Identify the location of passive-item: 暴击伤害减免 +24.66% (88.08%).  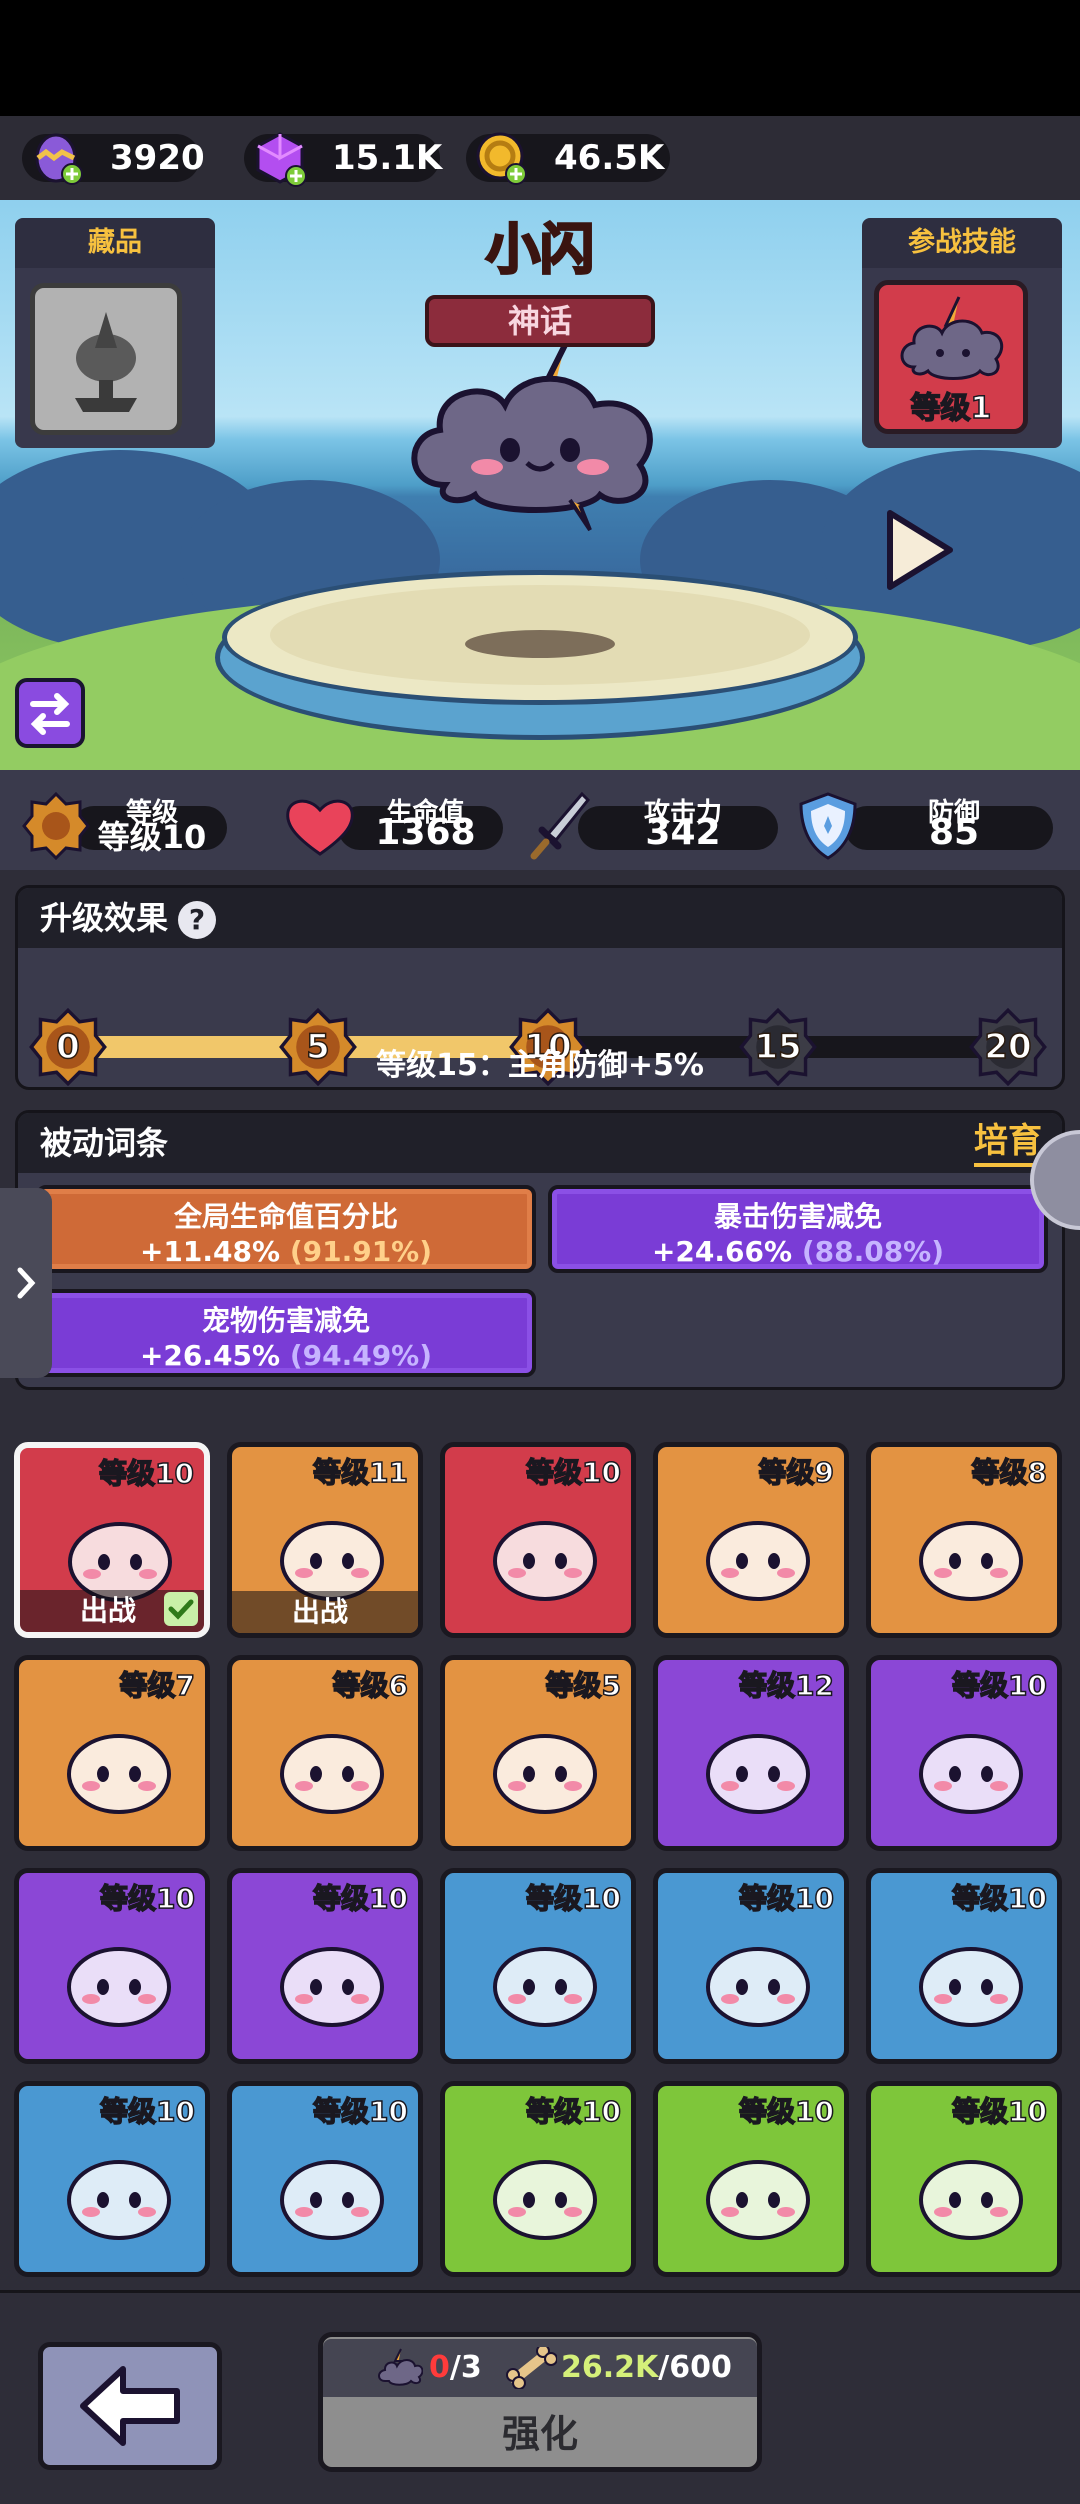
(798, 1229).